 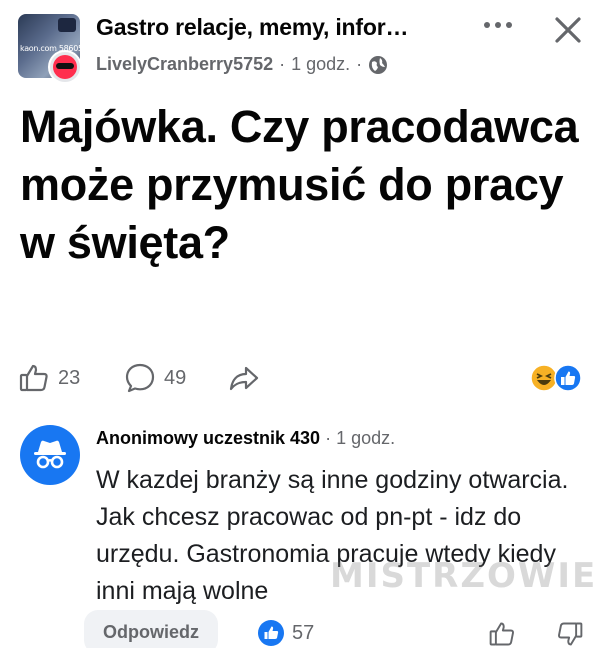 What do you see at coordinates (151, 629) in the screenshot?
I see `reply-button: Odpowiedz` at bounding box center [151, 629].